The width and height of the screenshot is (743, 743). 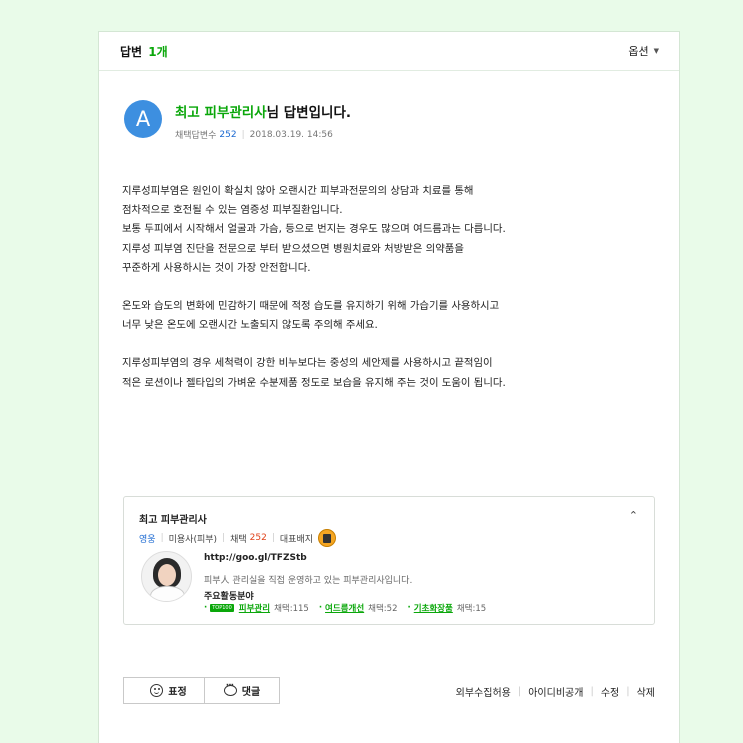 I want to click on expert-grade: 영웅, so click(x=147, y=539).